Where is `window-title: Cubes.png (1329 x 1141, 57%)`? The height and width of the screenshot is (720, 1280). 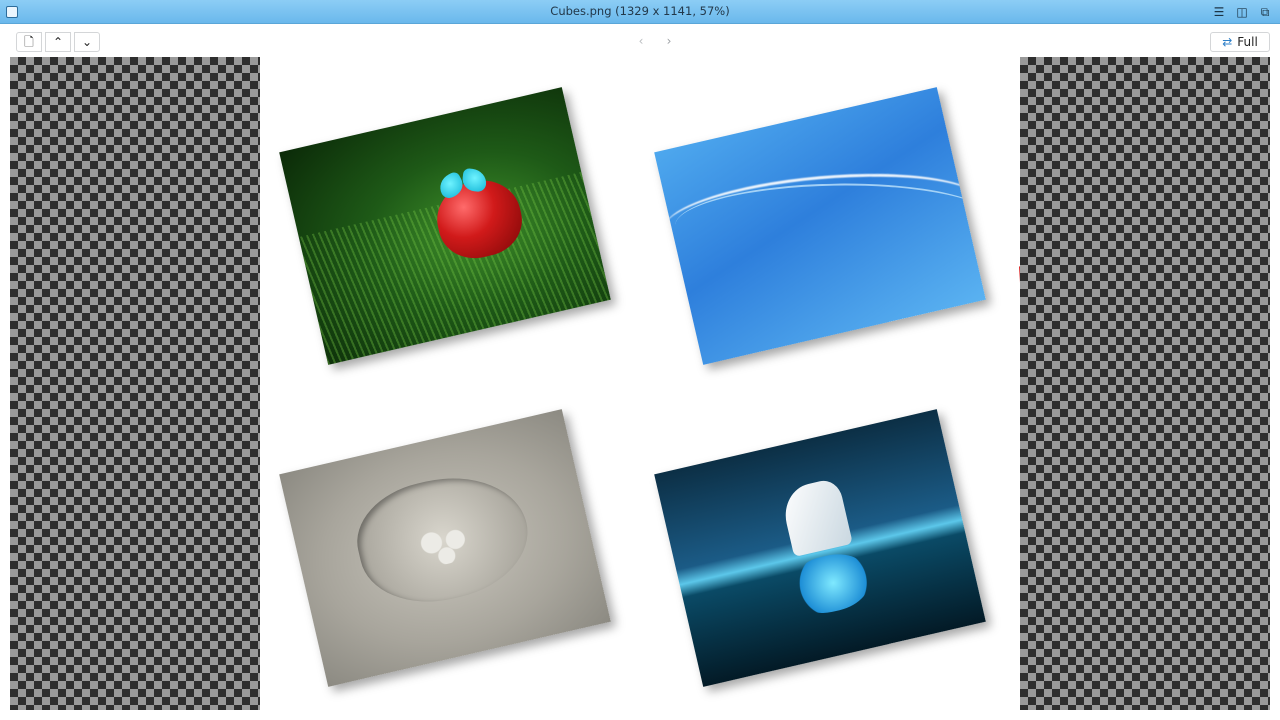
window-title: Cubes.png (1329 x 1141, 57%) is located at coordinates (640, 11).